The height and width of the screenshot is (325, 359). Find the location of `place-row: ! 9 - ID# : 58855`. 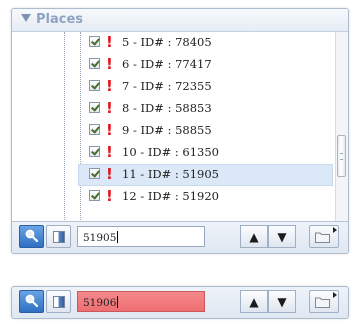

place-row: ! 9 - ID# : 58855 is located at coordinates (199, 131).